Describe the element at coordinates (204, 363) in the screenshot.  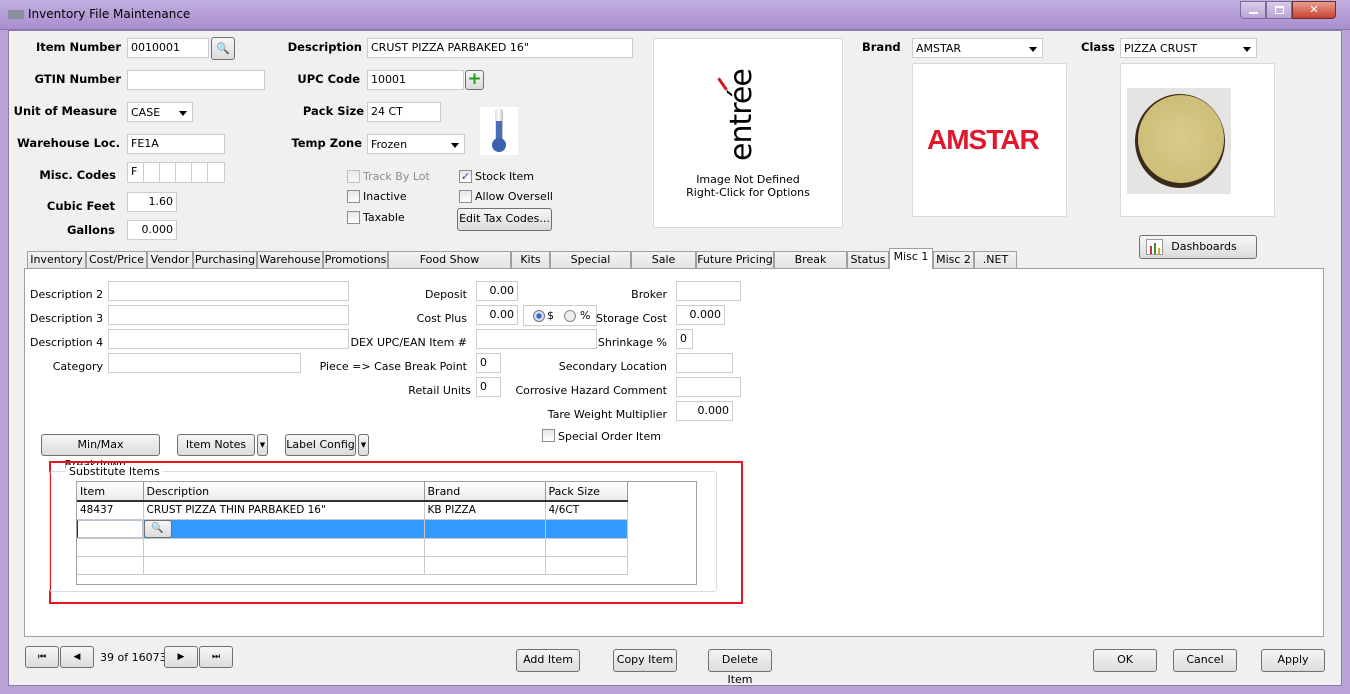
I see `category-input` at that location.